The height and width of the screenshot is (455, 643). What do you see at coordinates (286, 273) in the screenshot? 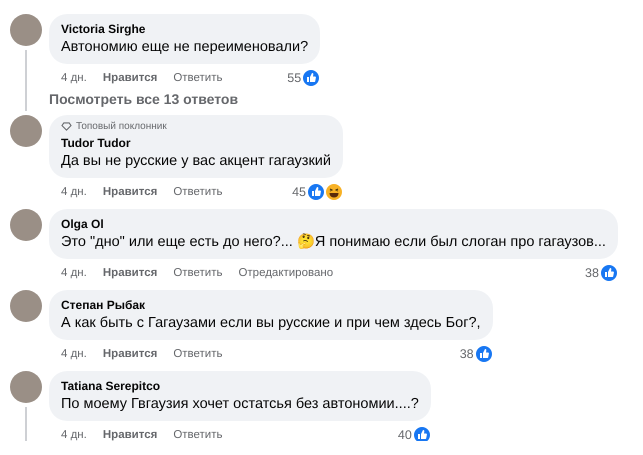
I see `edited-label: Отредактировано` at bounding box center [286, 273].